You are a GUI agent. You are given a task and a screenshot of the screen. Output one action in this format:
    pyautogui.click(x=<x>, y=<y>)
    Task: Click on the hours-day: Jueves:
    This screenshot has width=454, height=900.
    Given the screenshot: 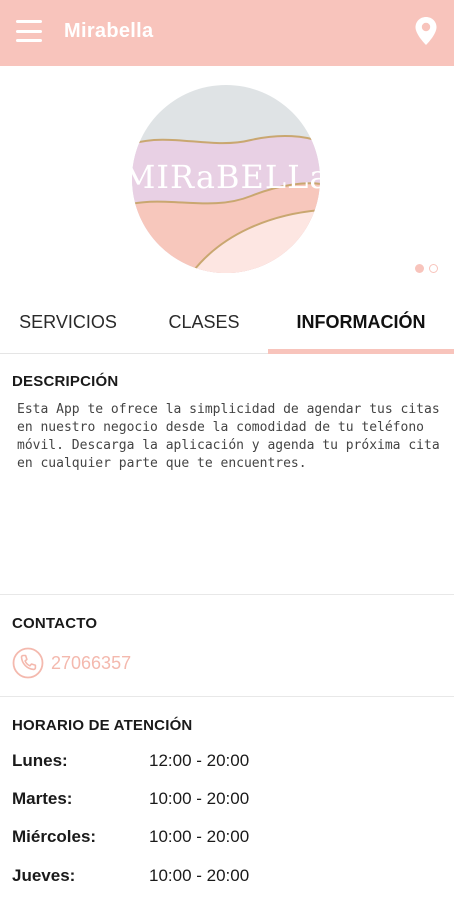 What is the action you would take?
    pyautogui.click(x=44, y=875)
    